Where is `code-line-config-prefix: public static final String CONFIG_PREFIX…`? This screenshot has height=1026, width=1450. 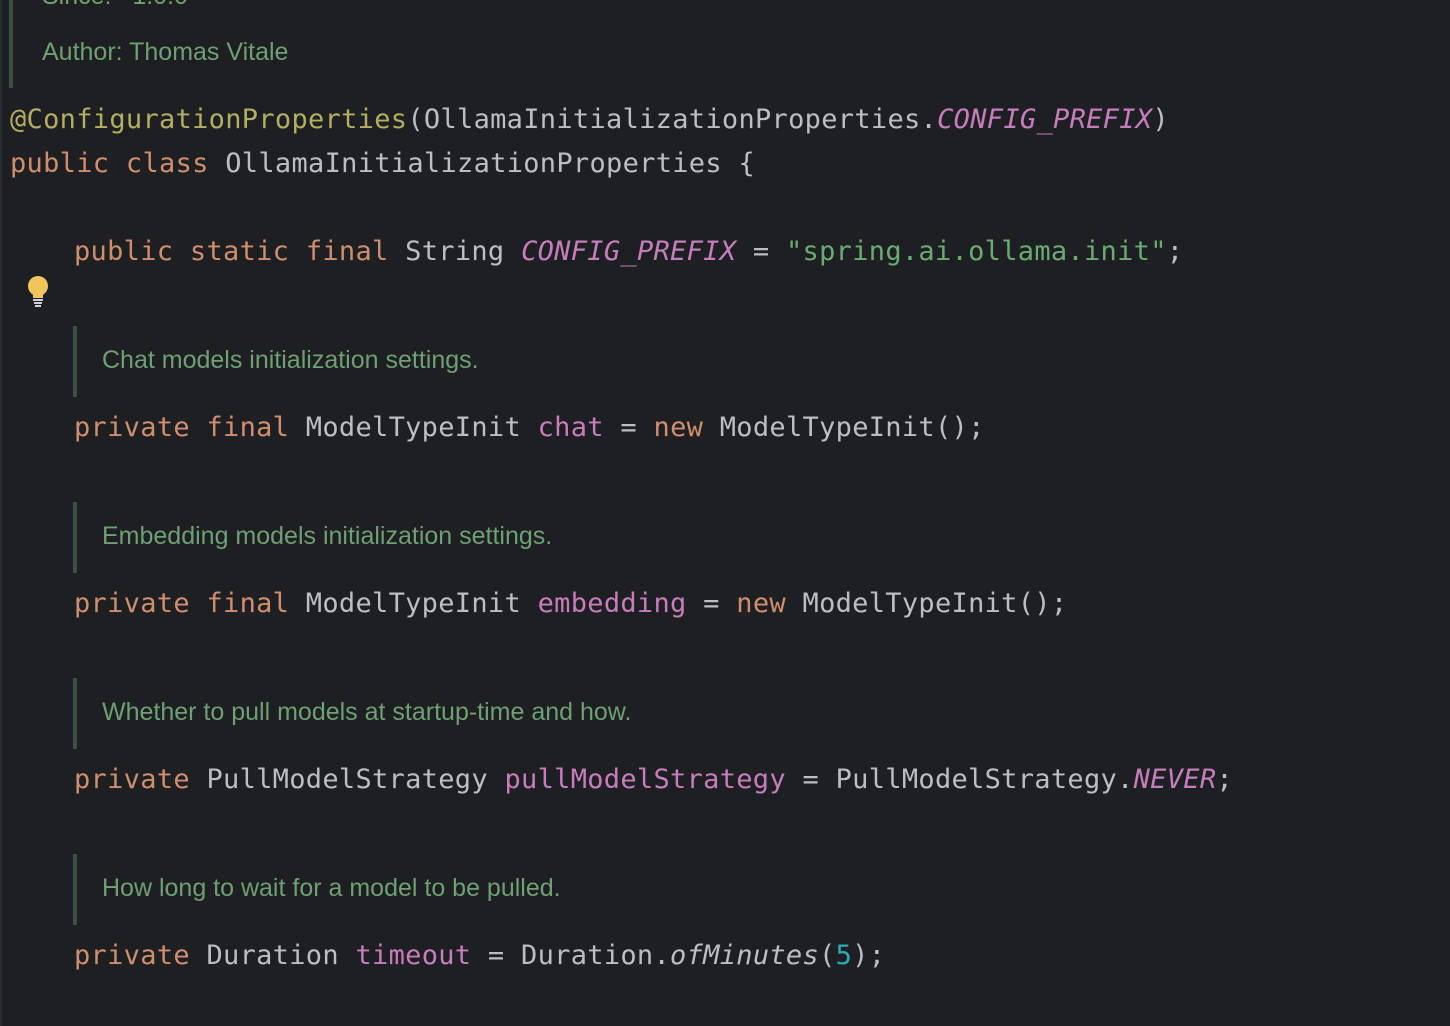
code-line-config-prefix: public static final String CONFIG_PREFIX… is located at coordinates (628, 251).